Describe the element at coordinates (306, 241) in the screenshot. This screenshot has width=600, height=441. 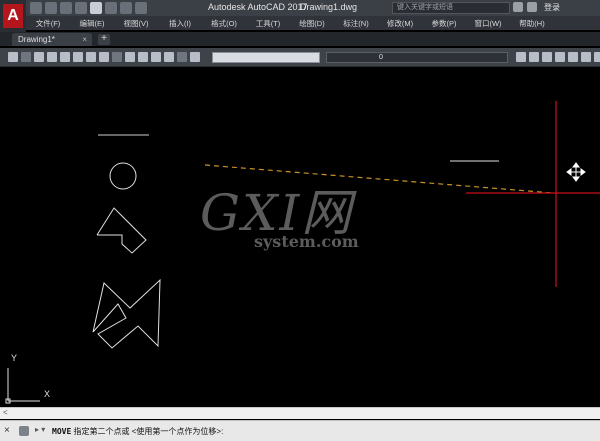
I see `watermark-domain: system.com` at that location.